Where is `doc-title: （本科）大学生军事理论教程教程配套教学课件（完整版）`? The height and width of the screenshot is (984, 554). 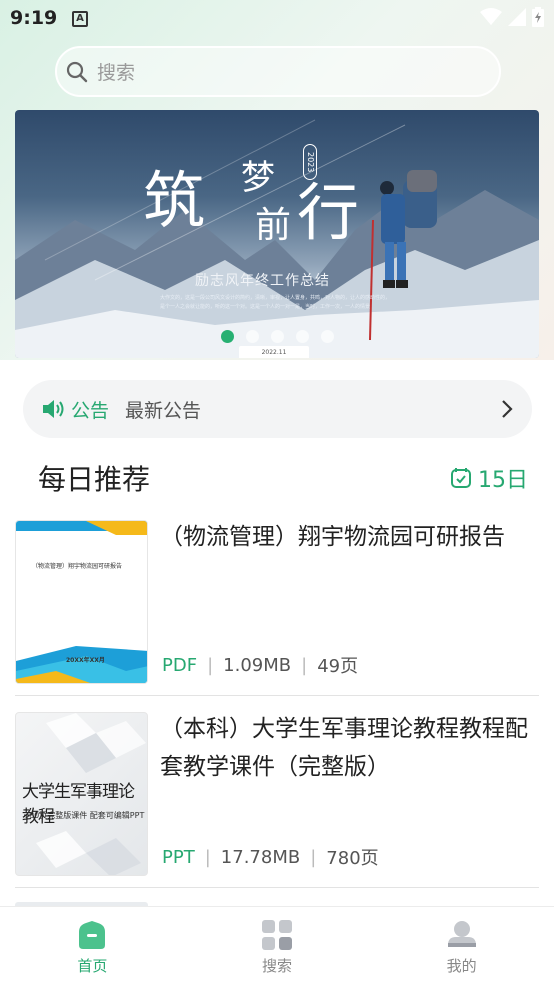 doc-title: （本科）大学生军事理论教程教程配套教学课件（完整版） is located at coordinates (344, 748).